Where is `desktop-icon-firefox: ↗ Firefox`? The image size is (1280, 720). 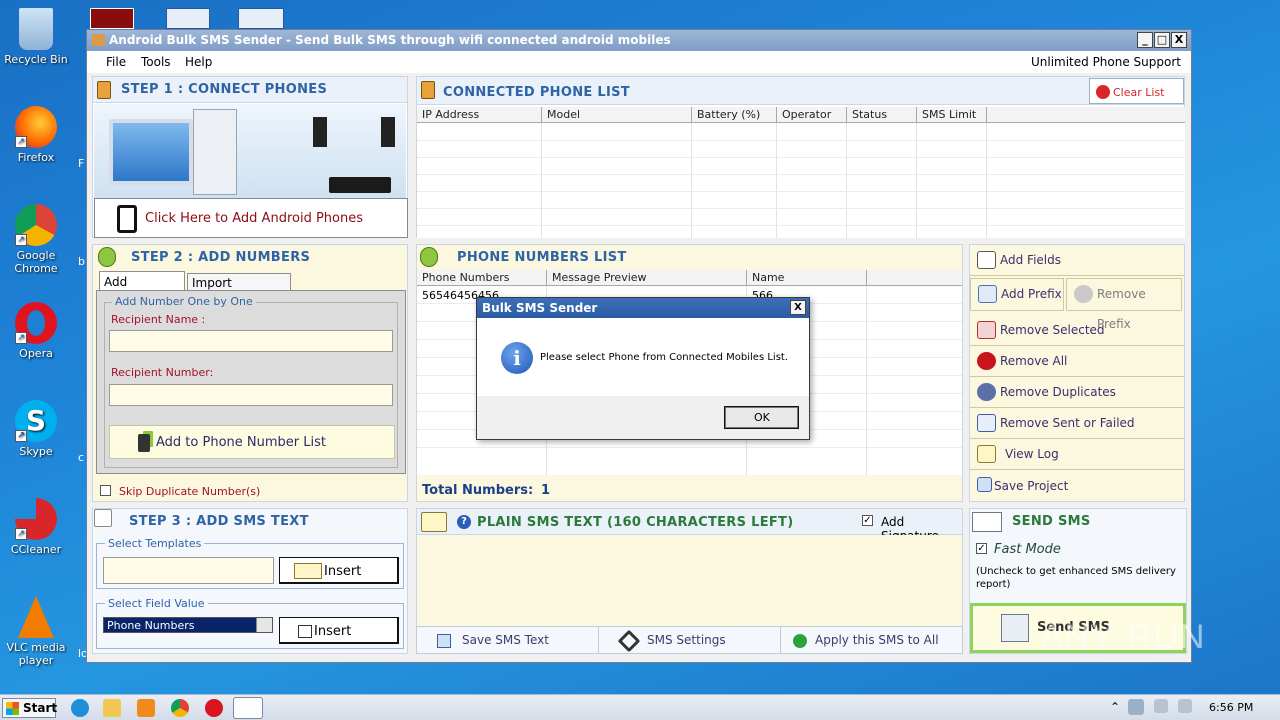
desktop-icon-firefox: ↗ Firefox is located at coordinates (36, 135).